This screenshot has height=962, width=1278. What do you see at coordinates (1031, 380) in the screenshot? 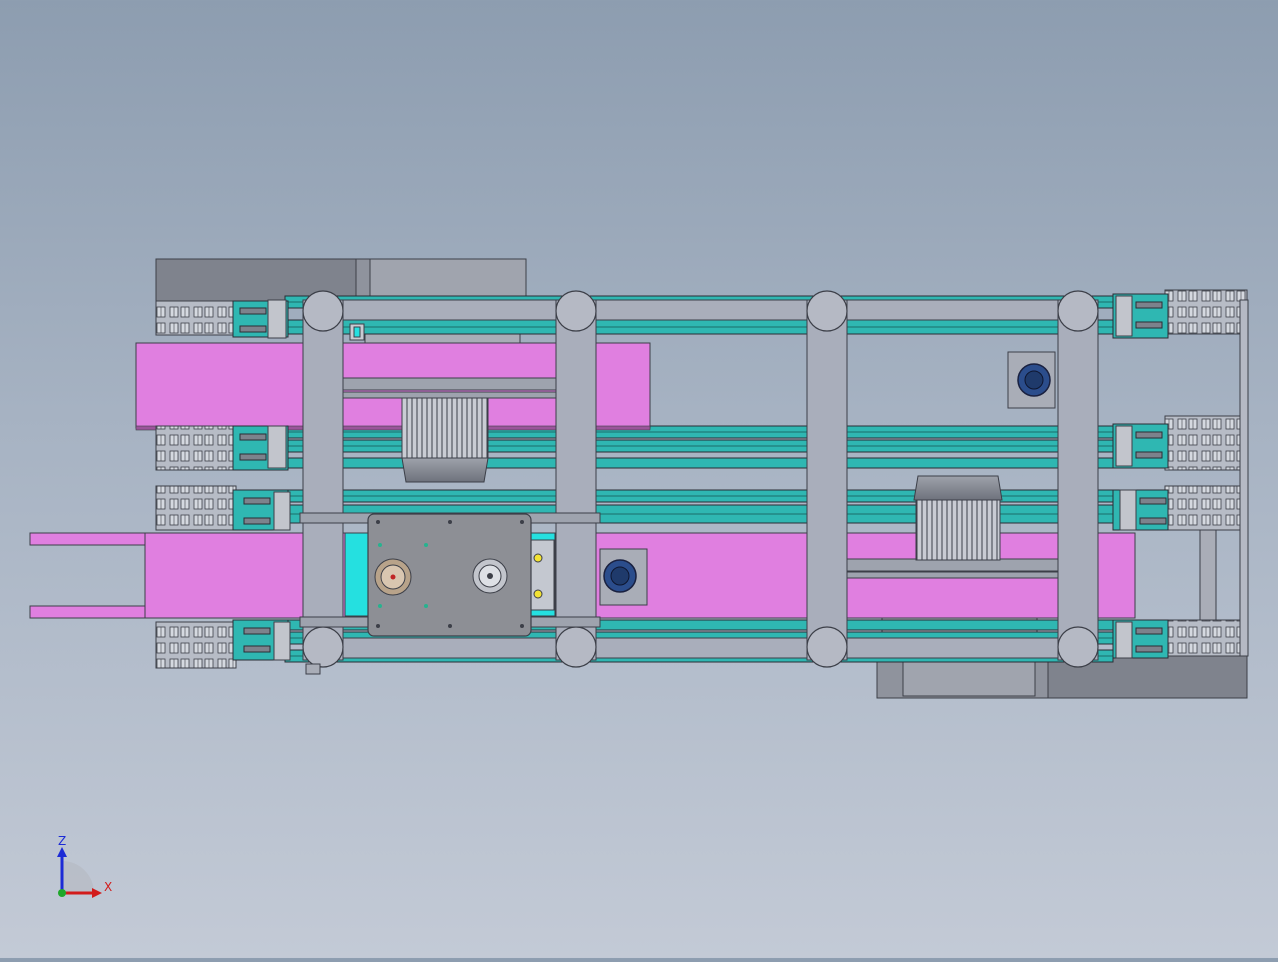
I see `bearing-unit-upper-right` at bounding box center [1031, 380].